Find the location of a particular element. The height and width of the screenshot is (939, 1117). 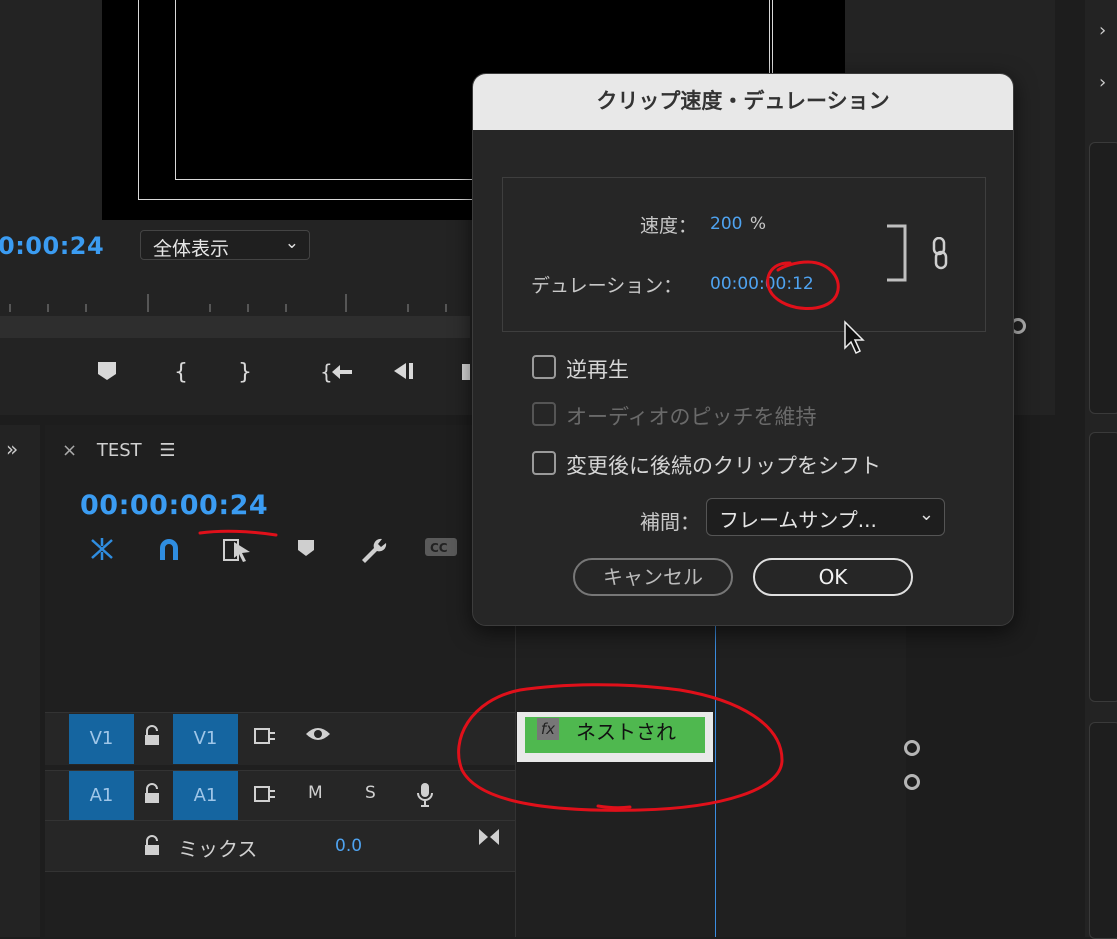

monitor-time-ruler is located at coordinates (235, 301).